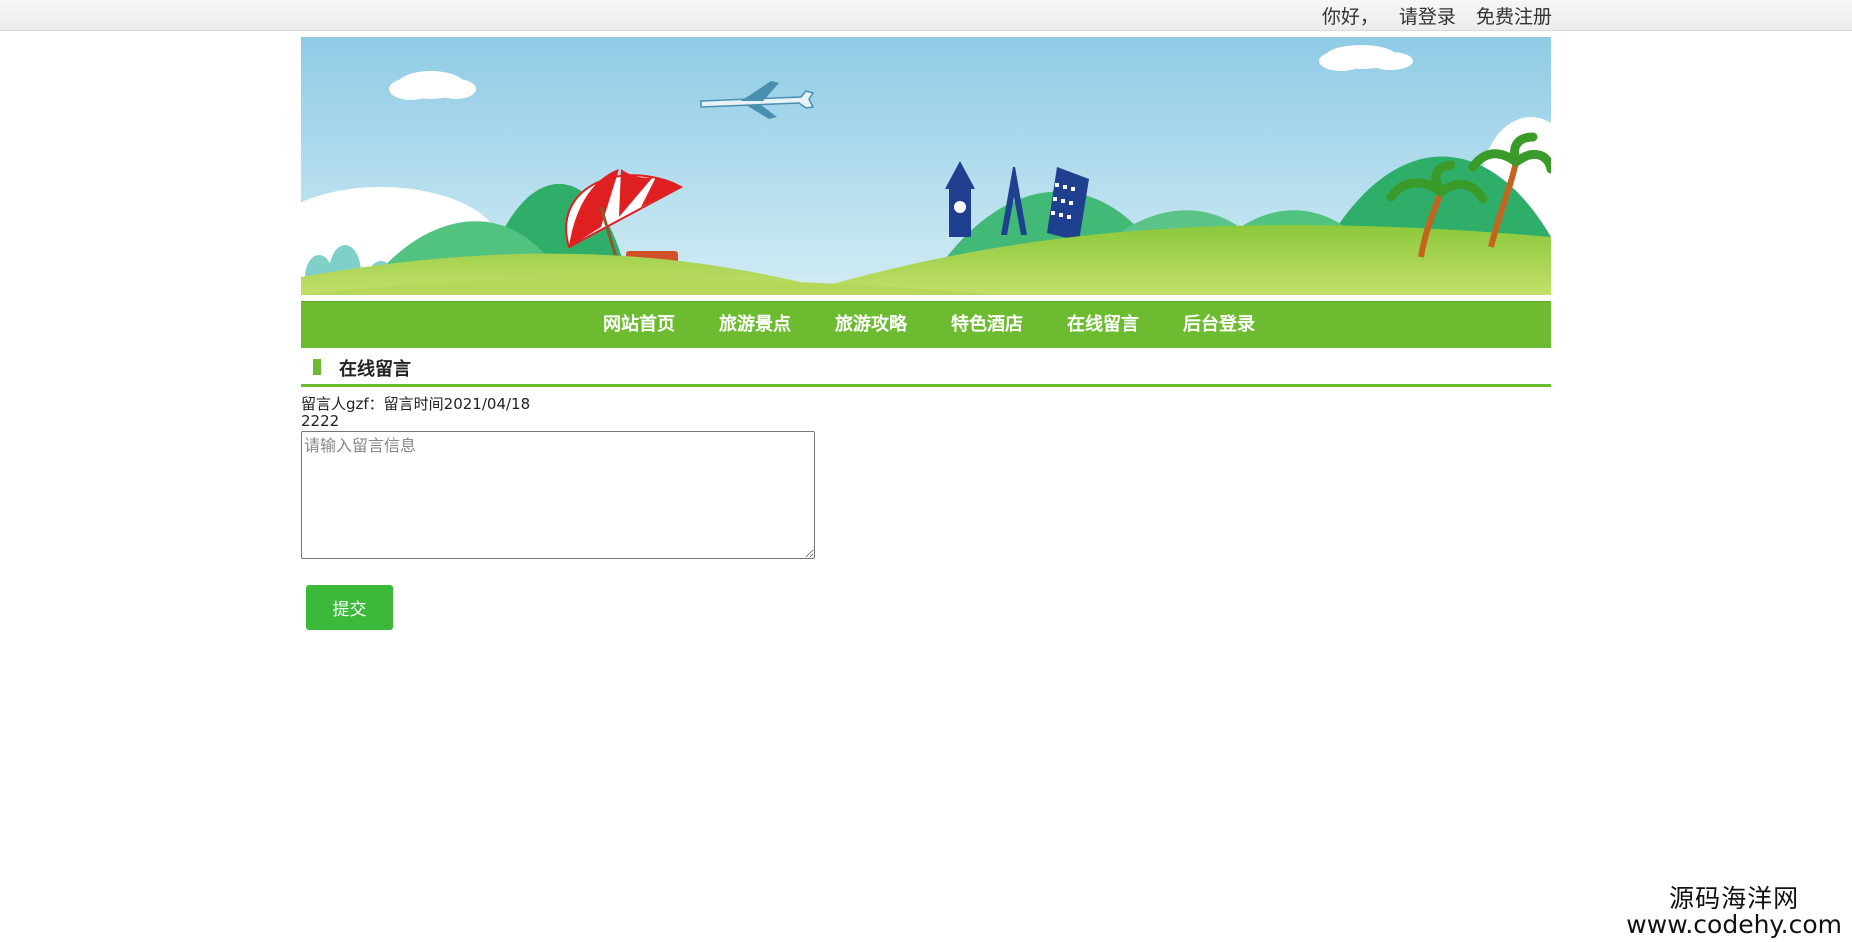 This screenshot has height=942, width=1852. Describe the element at coordinates (1734, 925) in the screenshot. I see `watermark-url: www.codehy.com` at that location.